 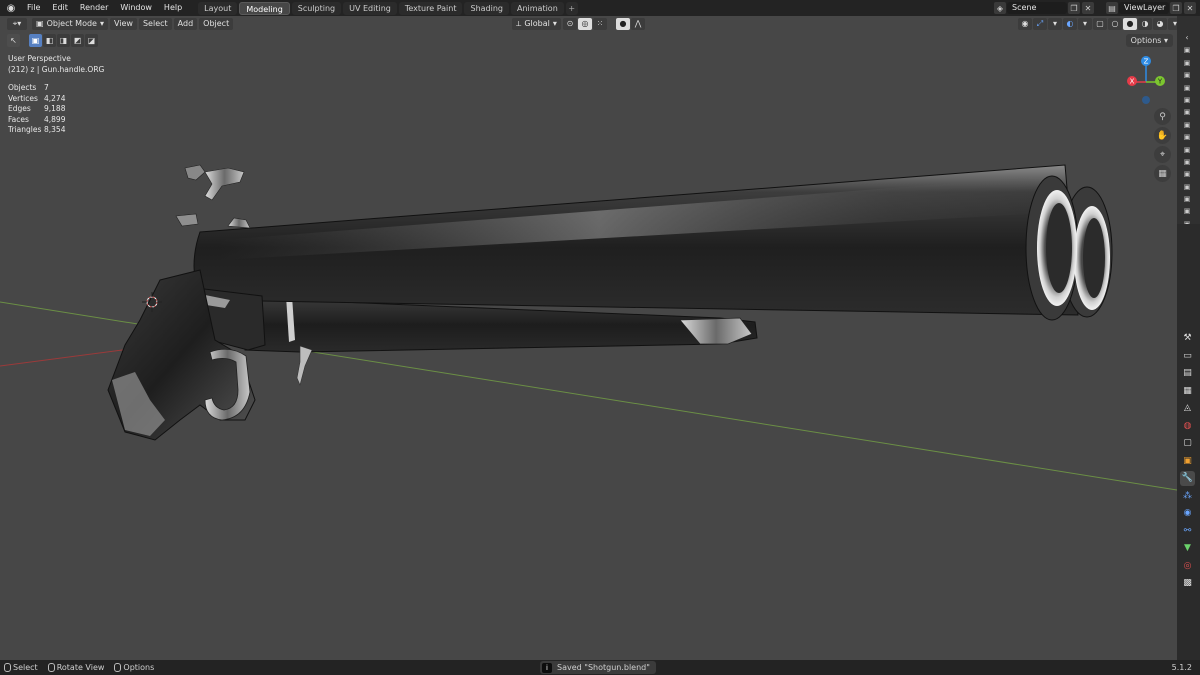 I want to click on stat-row: Edges 9,188, so click(x=56, y=109).